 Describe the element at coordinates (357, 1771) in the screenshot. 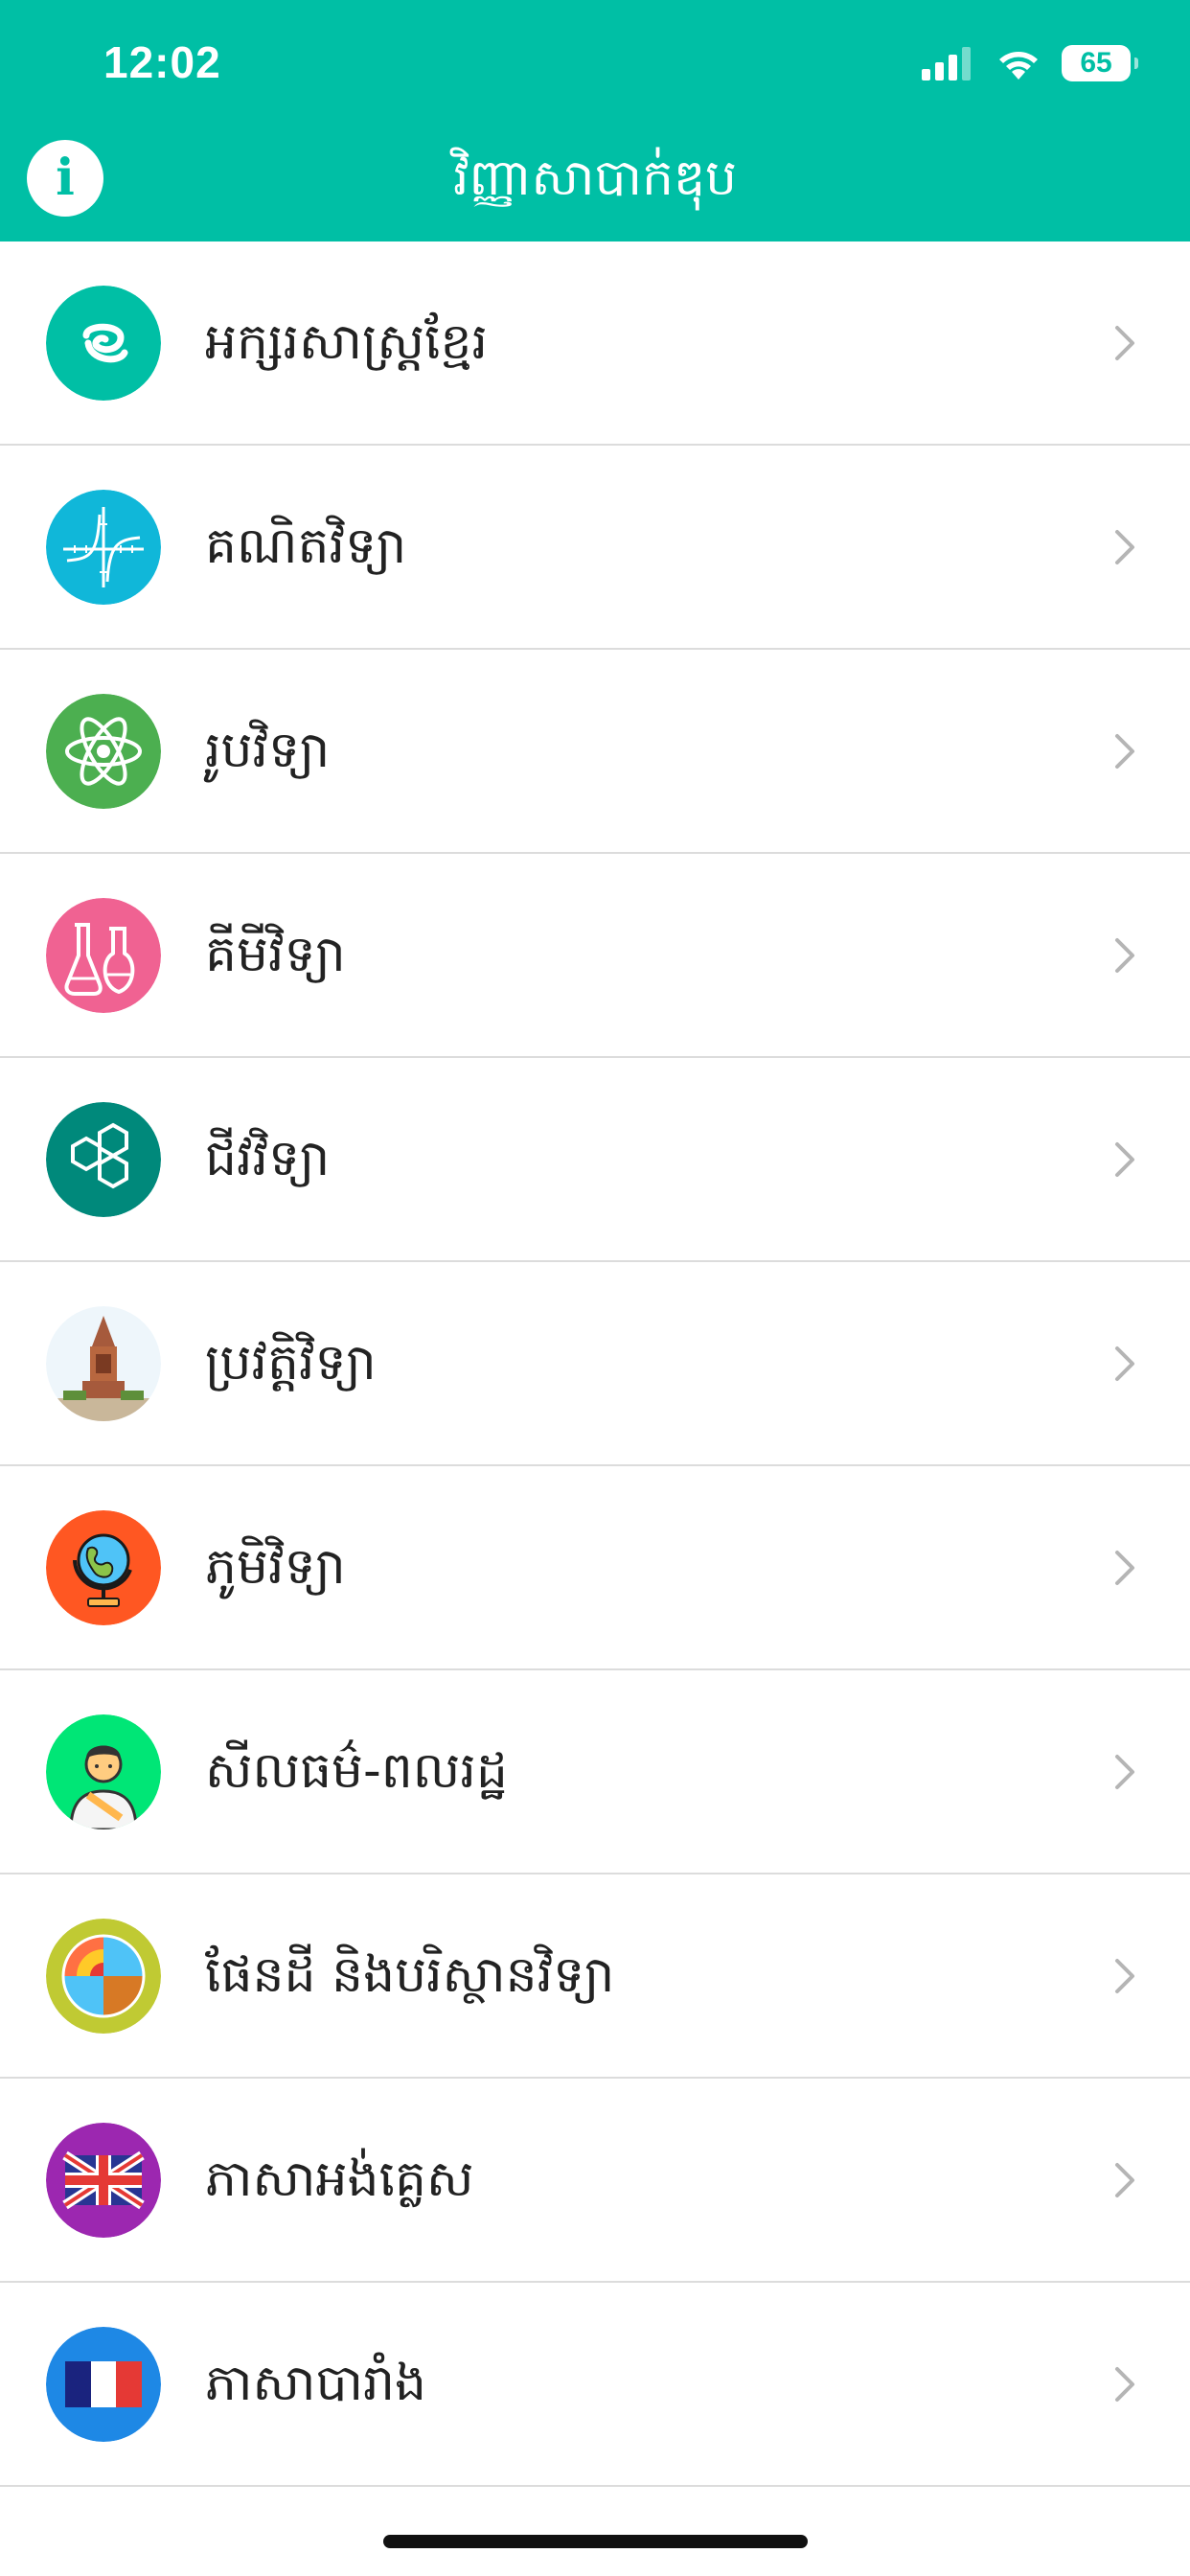

I see `subject-label: សីលធម៌-ពលរដ្ឋ` at that location.